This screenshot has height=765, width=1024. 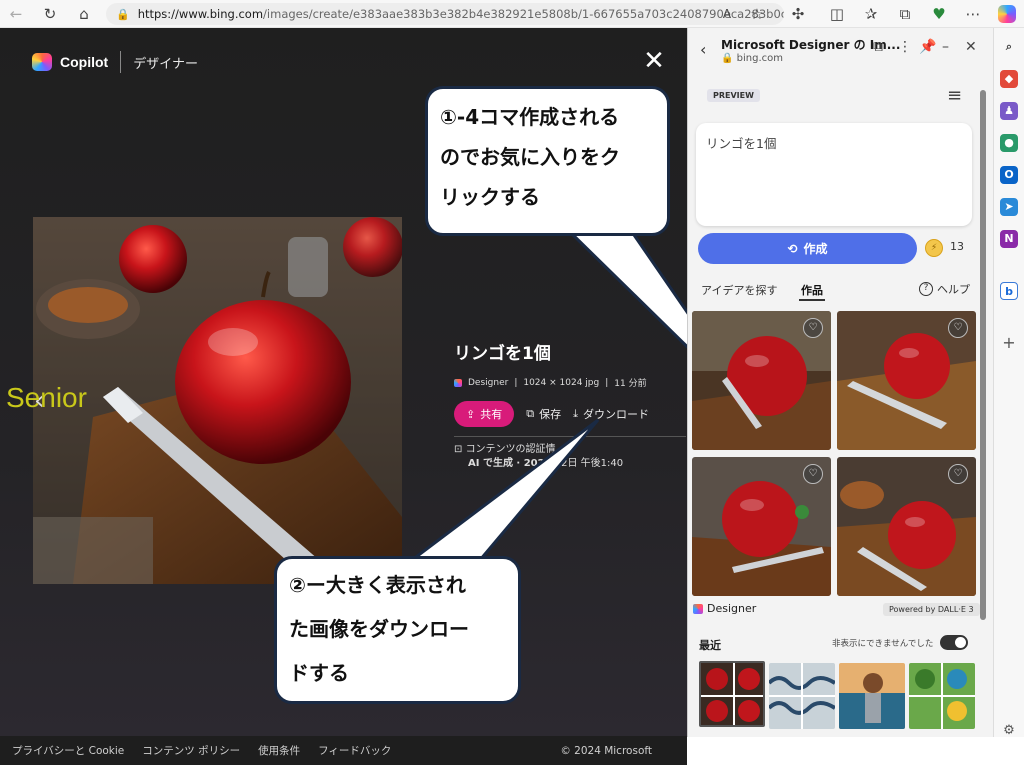 What do you see at coordinates (1009, 291) in the screenshot?
I see `bing-icon: b` at bounding box center [1009, 291].